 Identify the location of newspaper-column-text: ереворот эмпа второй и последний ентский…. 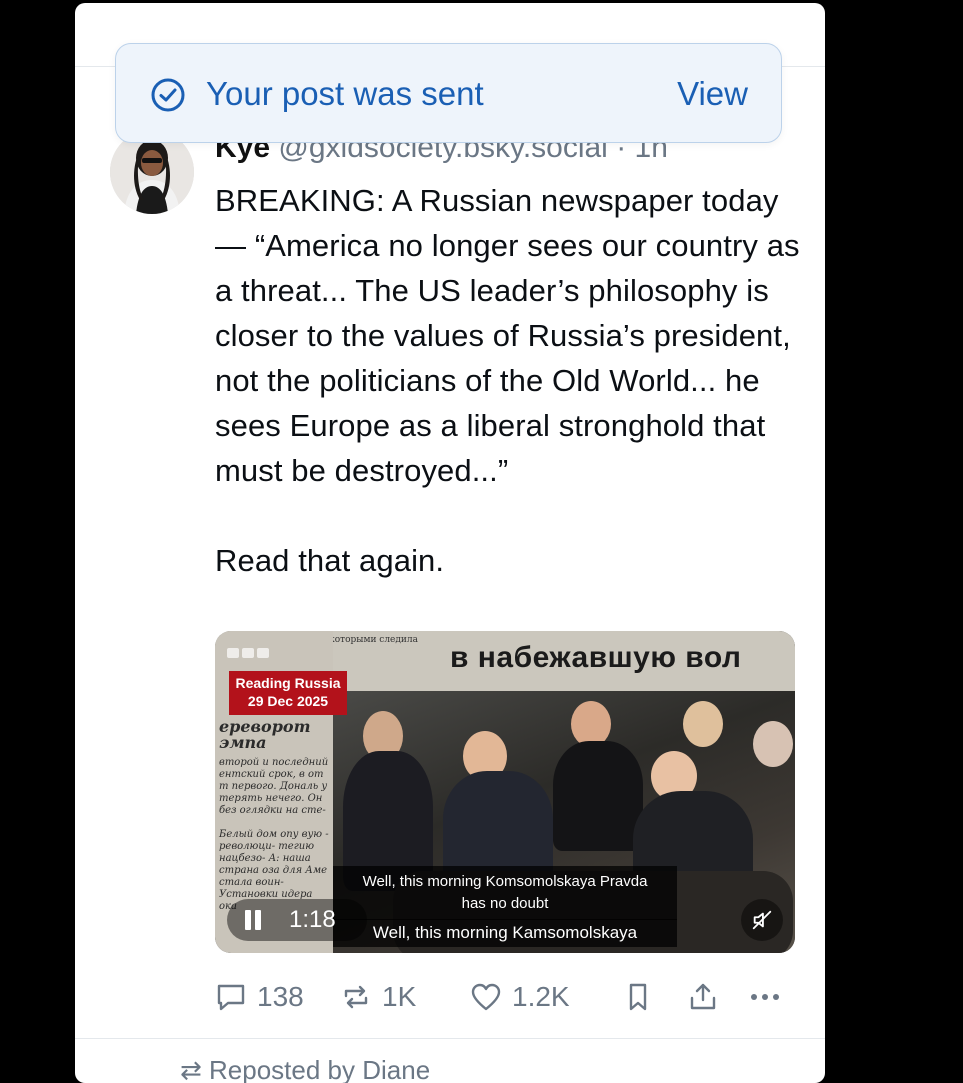
(274, 816).